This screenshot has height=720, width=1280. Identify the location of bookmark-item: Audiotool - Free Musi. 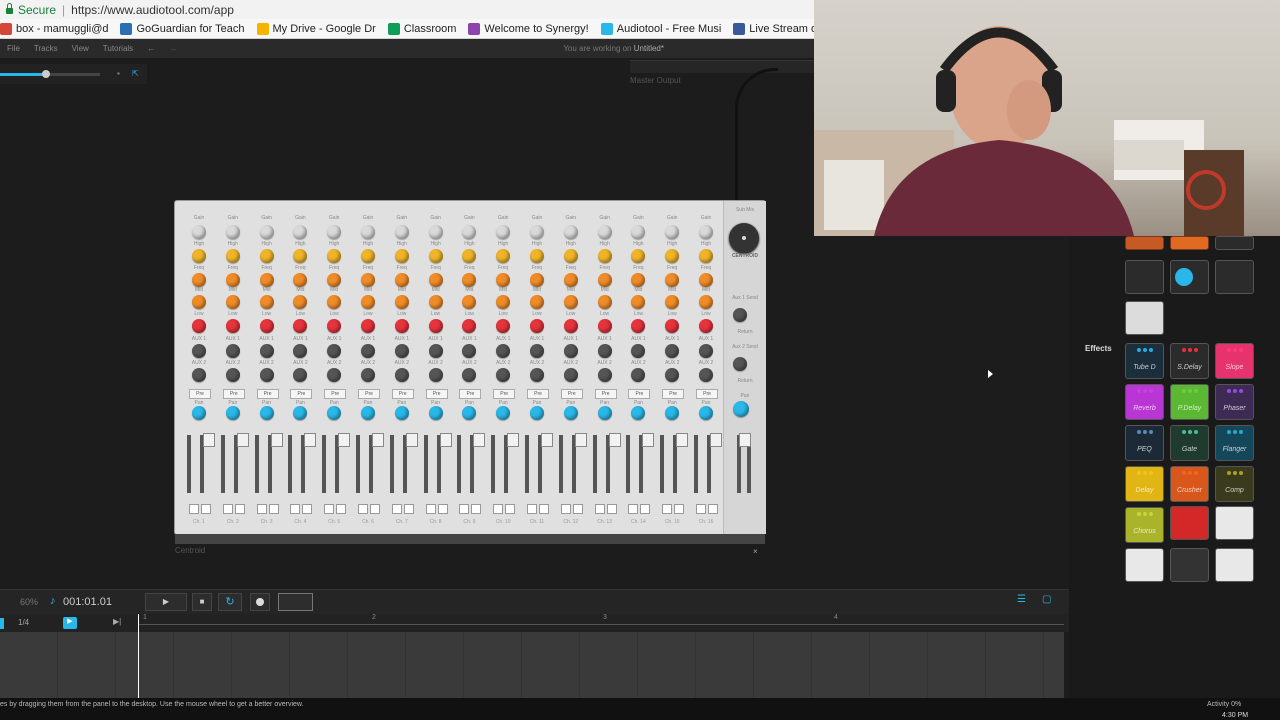
(660, 28).